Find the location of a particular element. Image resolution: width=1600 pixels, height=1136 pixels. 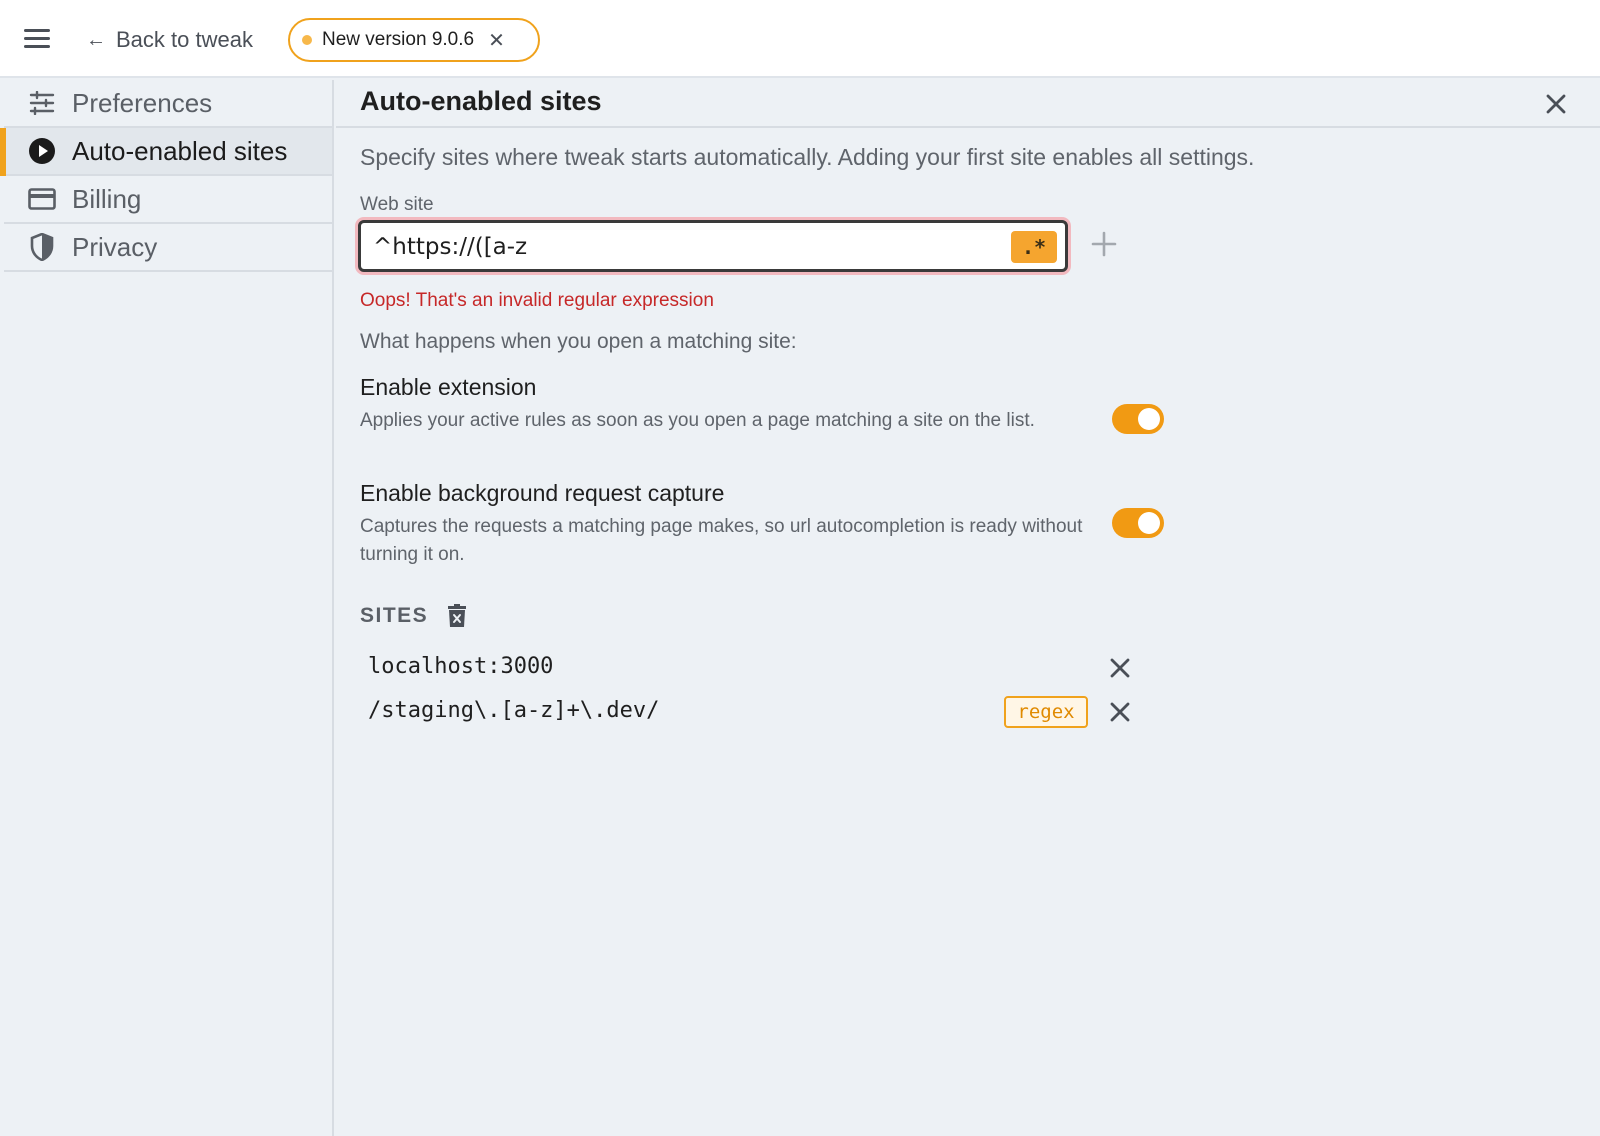

sidebar-item-label: Preferences is located at coordinates (142, 102).